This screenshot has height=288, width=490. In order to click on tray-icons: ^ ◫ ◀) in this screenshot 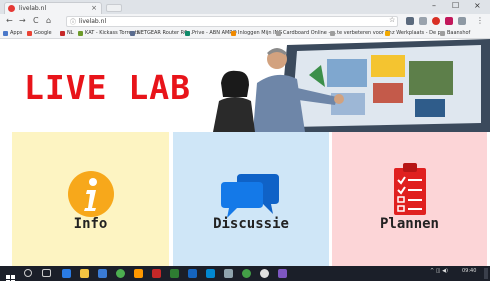, I will do `click(439, 271)`.